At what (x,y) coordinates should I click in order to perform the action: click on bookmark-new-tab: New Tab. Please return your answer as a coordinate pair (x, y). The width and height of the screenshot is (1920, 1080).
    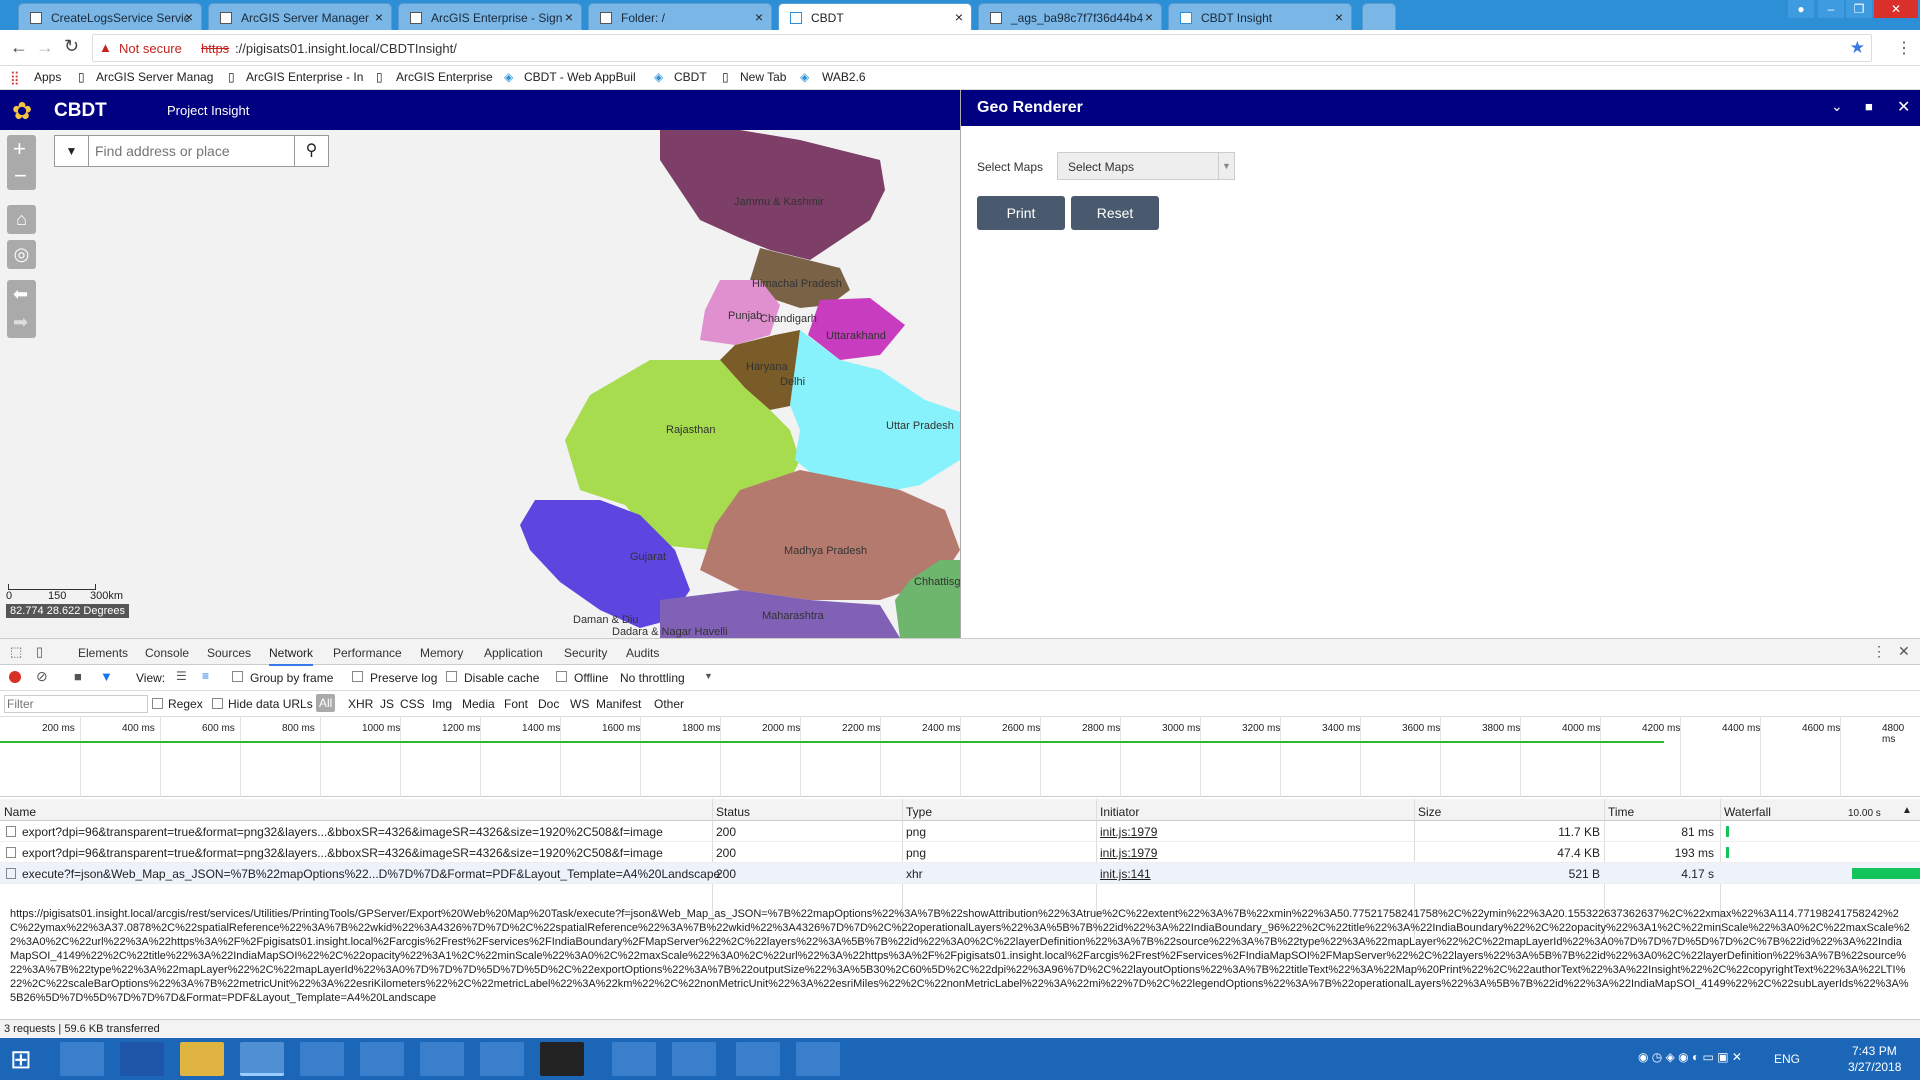
    Looking at the image, I should click on (763, 77).